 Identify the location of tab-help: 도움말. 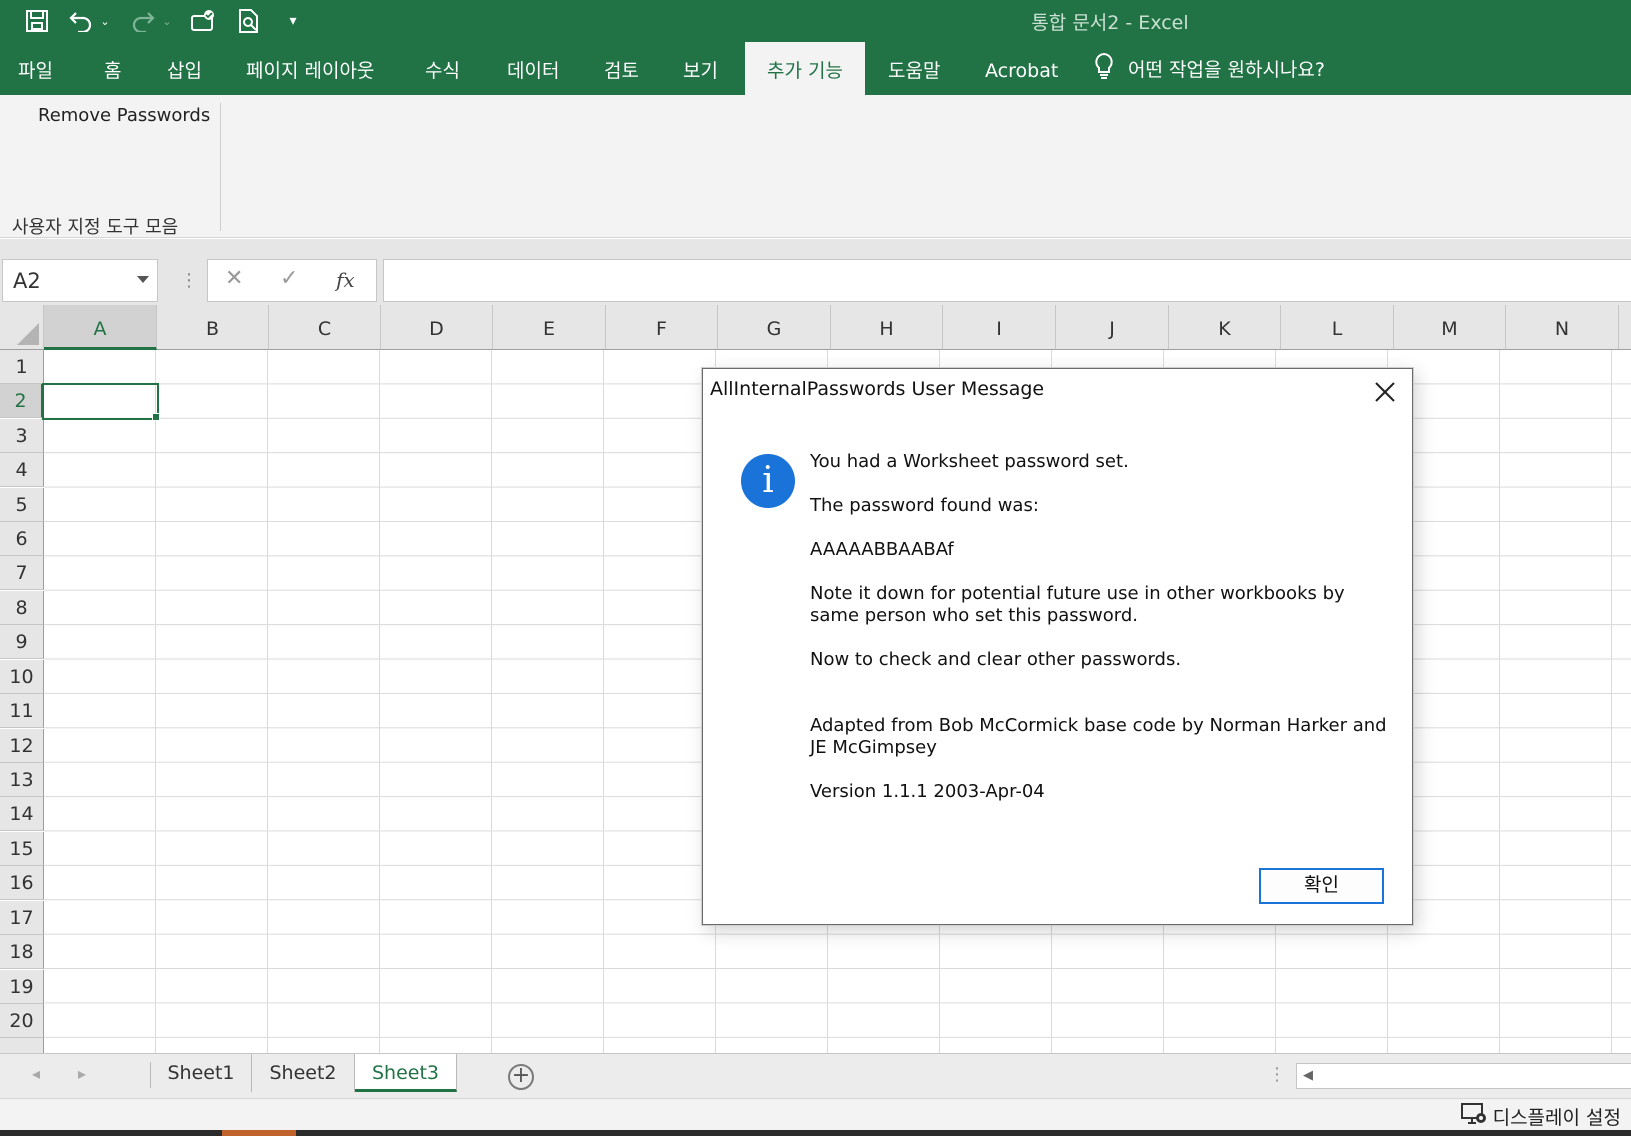
(914, 68).